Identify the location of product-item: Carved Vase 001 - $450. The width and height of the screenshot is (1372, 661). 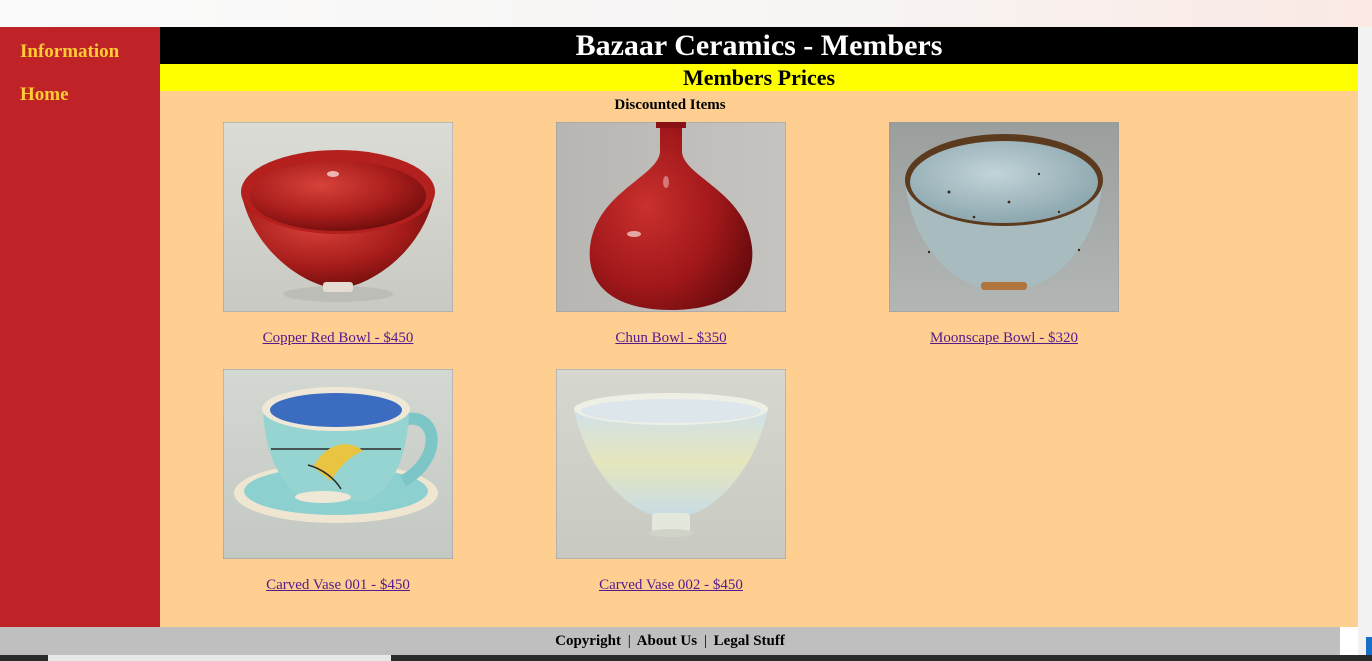
(338, 481).